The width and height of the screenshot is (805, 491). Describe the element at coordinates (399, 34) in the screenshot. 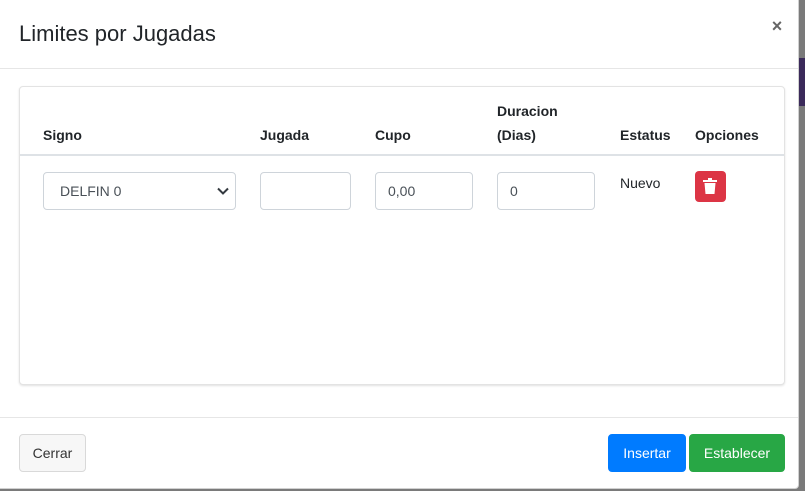

I see `modal-header: Limites por Jugadas ×` at that location.